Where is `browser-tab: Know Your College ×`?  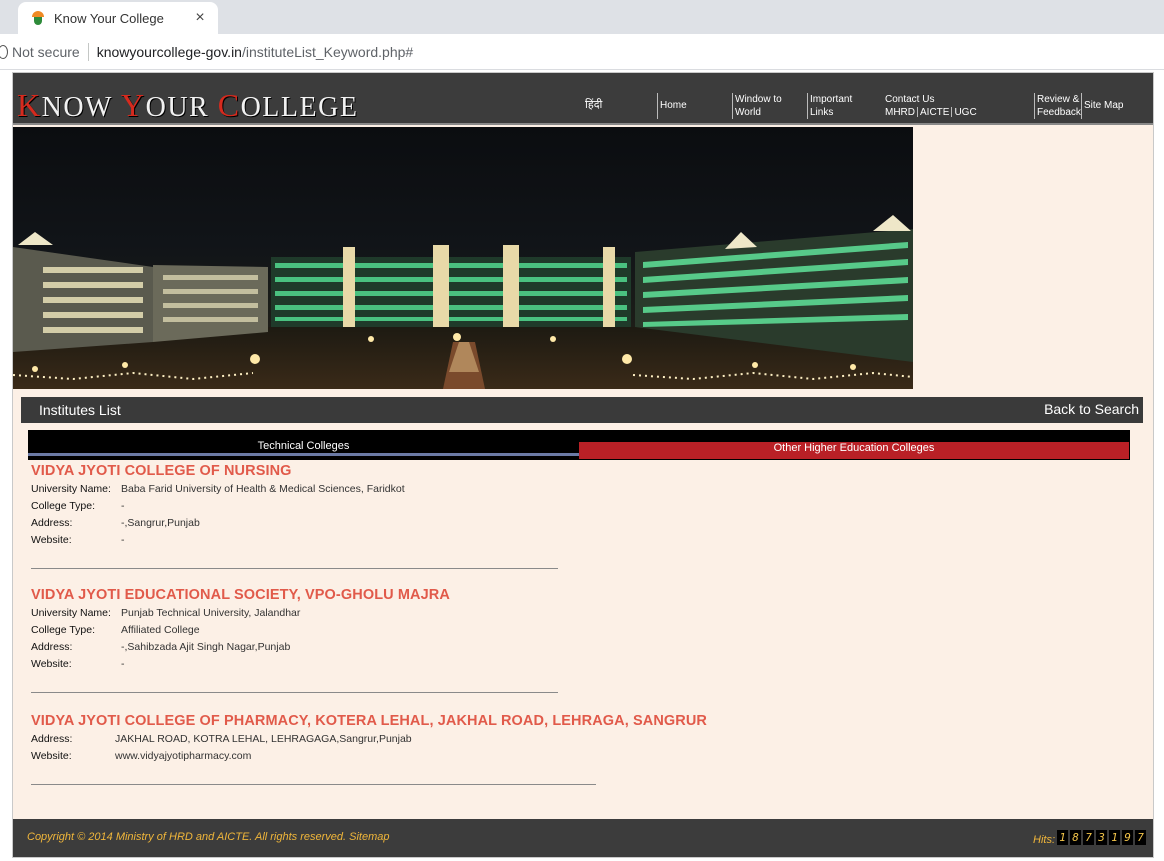 browser-tab: Know Your College × is located at coordinates (118, 18).